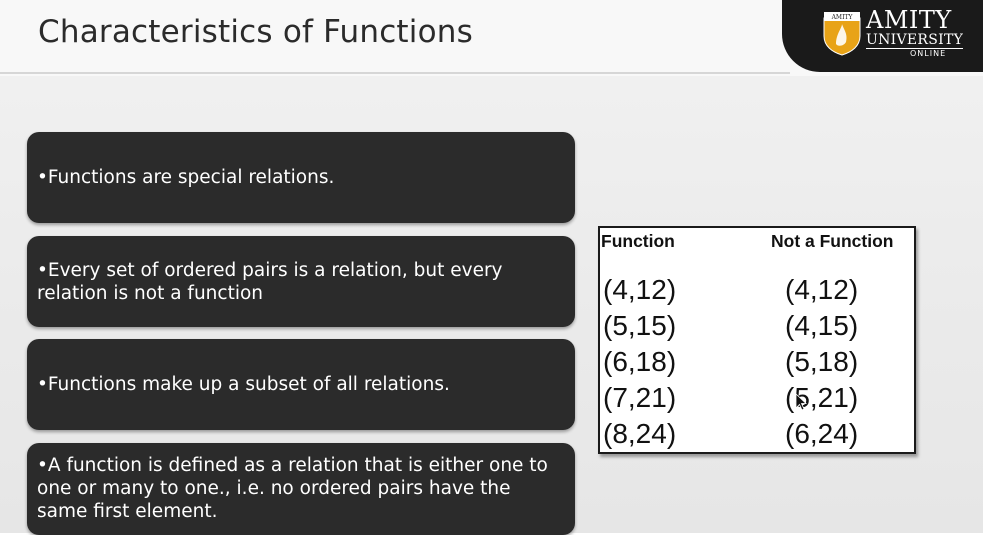  Describe the element at coordinates (842, 34) in the screenshot. I see `amity-crest-icon: AMITY` at that location.